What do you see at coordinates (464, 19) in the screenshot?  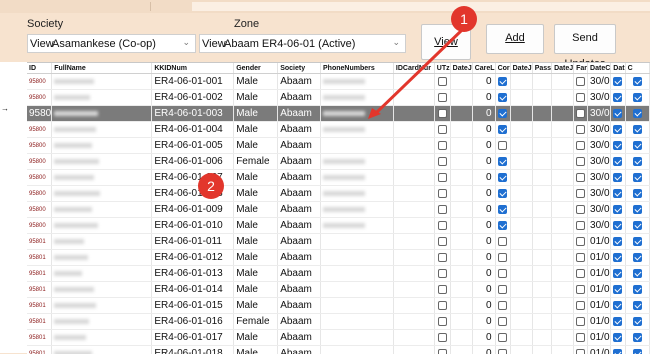 I see `annotation-badge-1: 1` at bounding box center [464, 19].